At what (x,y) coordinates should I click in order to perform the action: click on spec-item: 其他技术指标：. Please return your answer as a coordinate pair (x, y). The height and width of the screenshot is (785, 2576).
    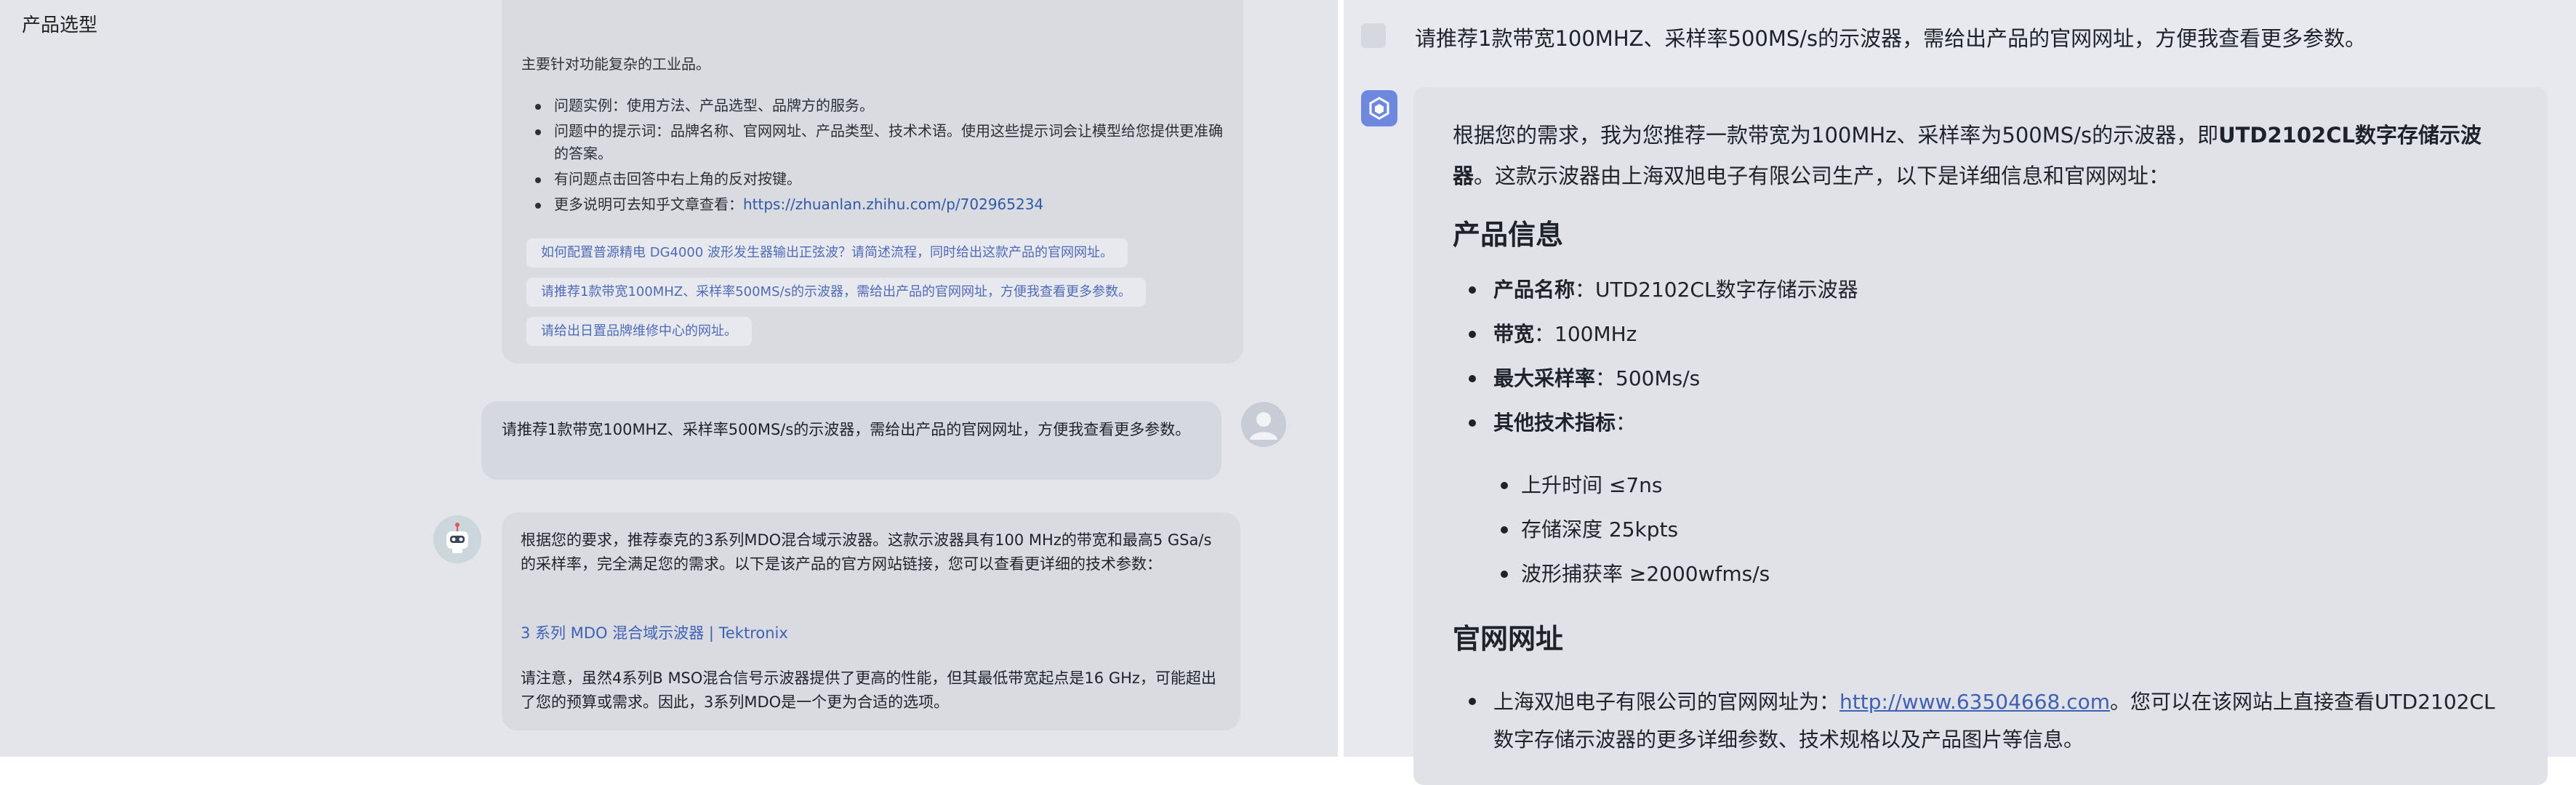
    Looking at the image, I should click on (1962, 423).